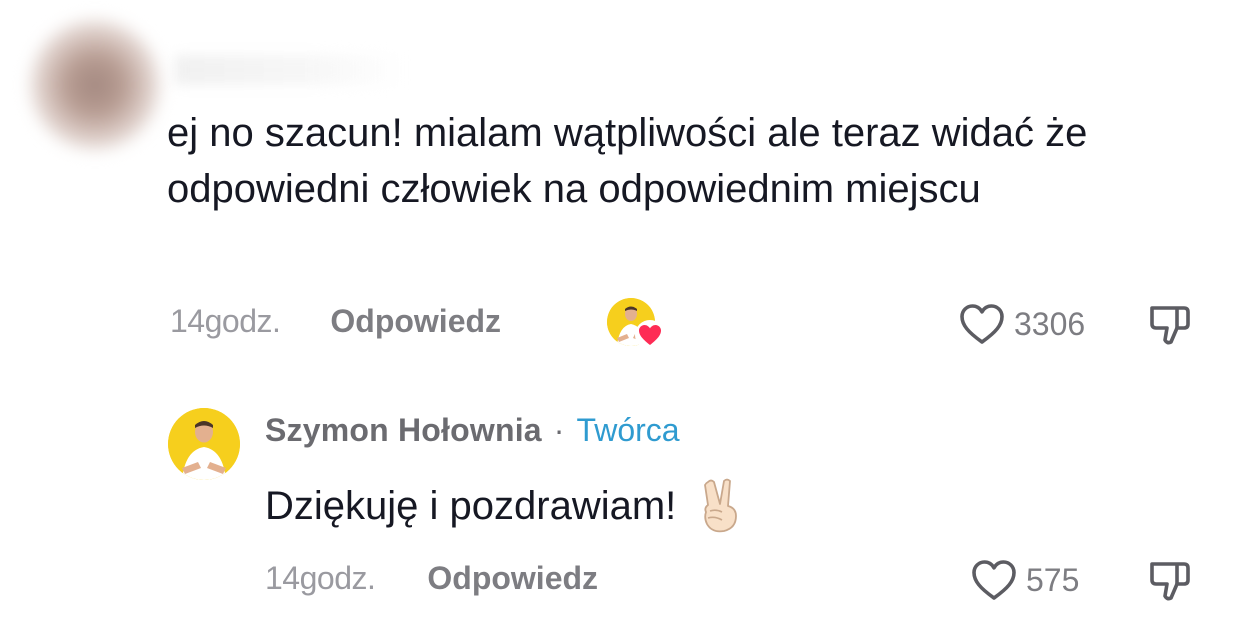  What do you see at coordinates (512, 578) in the screenshot?
I see `reply-reply-button: Odpowiedz` at bounding box center [512, 578].